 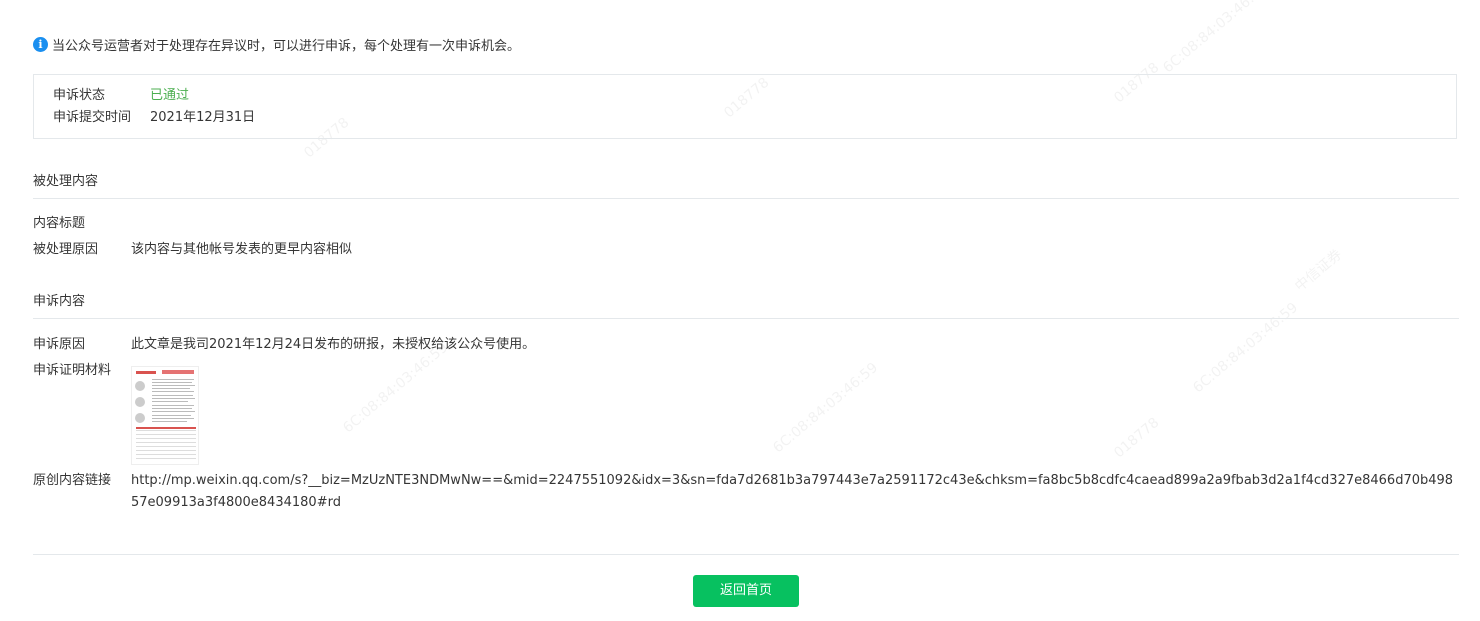 What do you see at coordinates (745, 106) in the screenshot?
I see `appeal-status-panel: 申诉状态 已通过 申诉提交时间 2021年12月31日` at bounding box center [745, 106].